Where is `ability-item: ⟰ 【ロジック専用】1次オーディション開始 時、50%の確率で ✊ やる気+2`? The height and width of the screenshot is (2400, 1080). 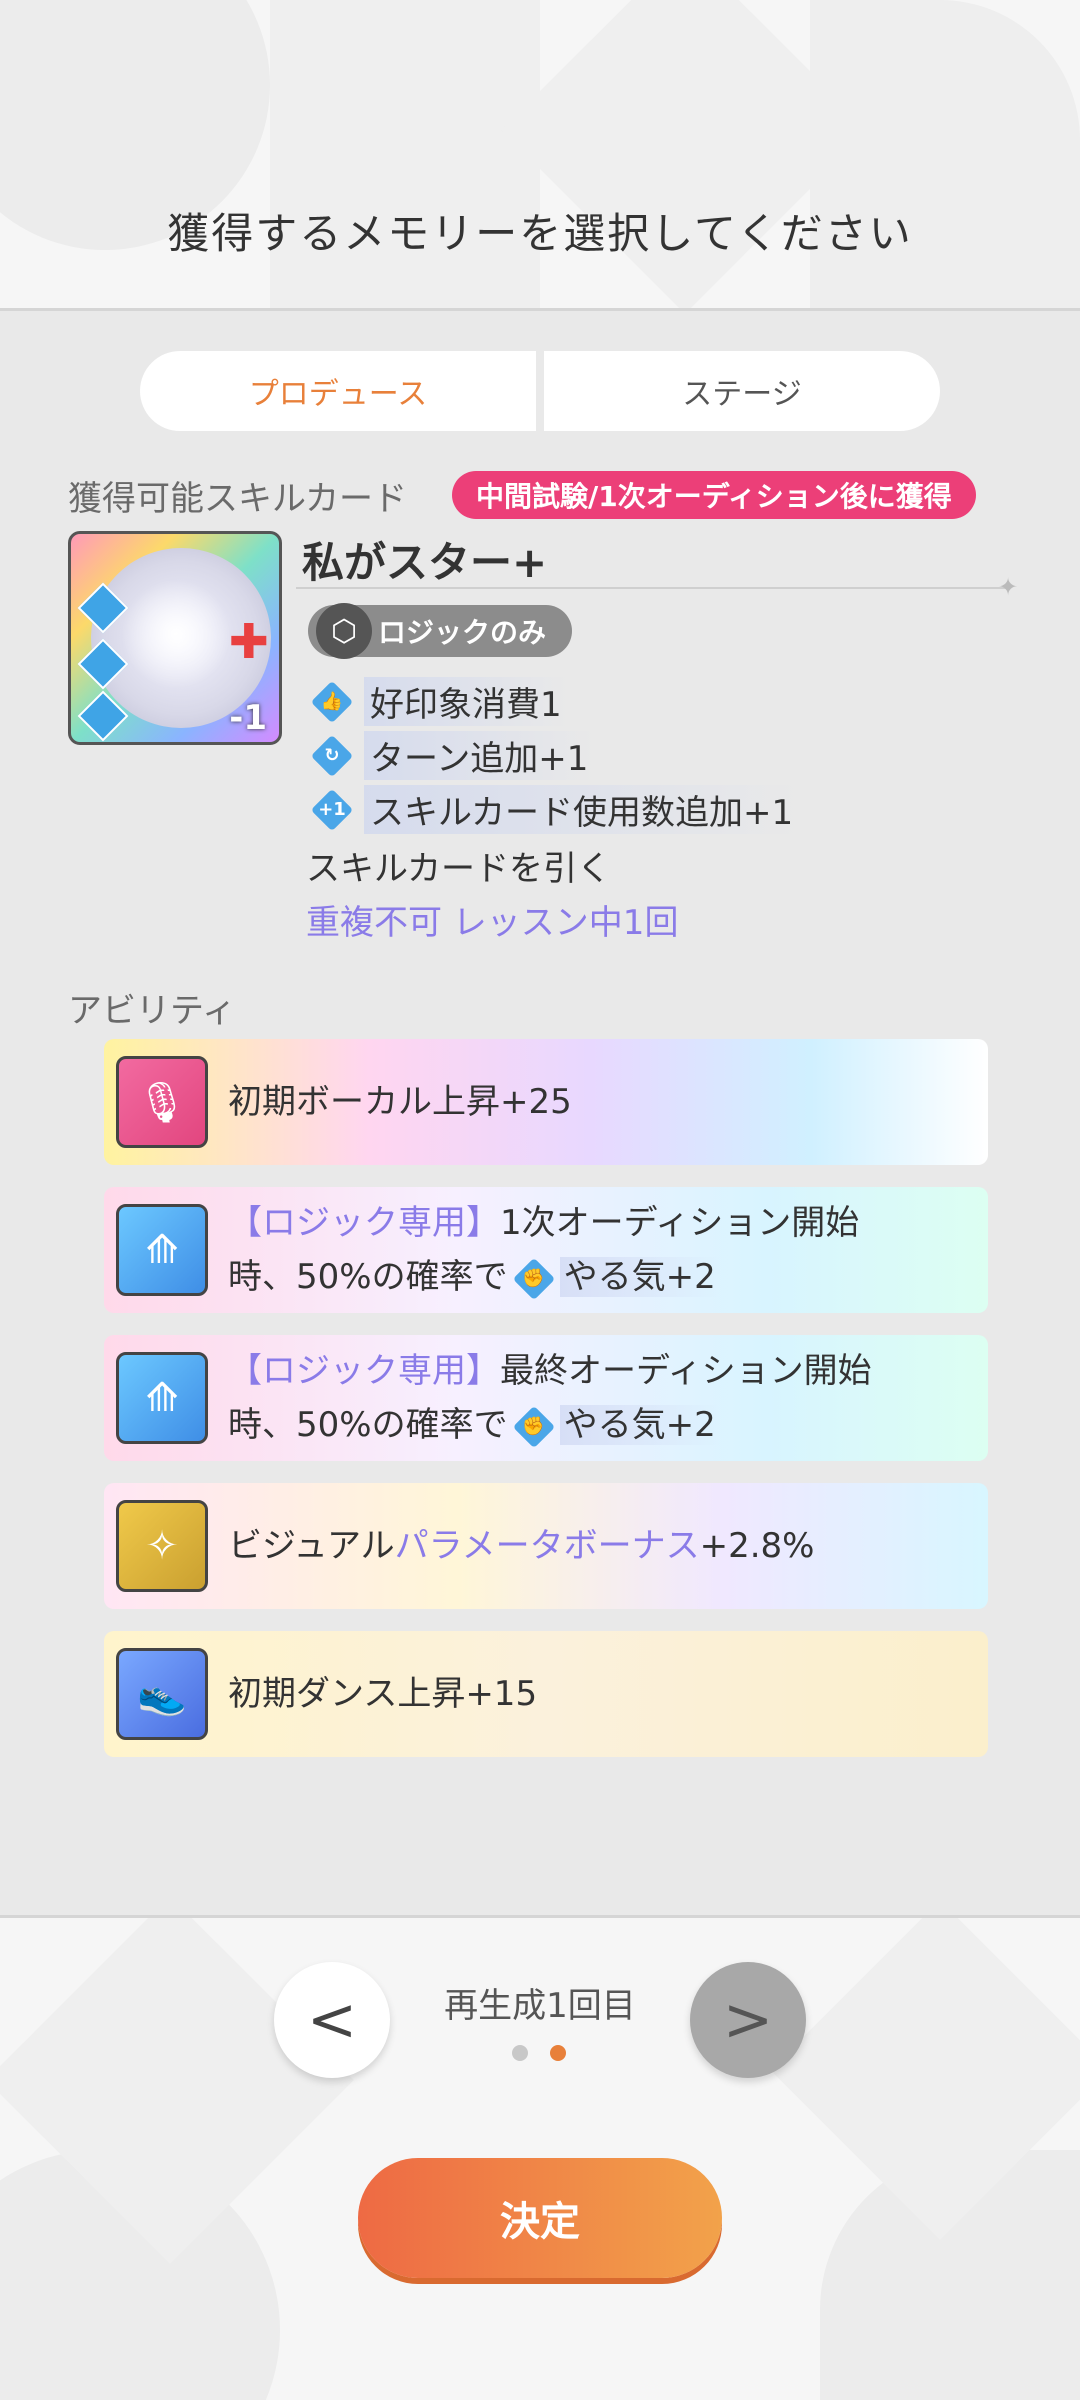
ability-item: ⟰ 【ロジック専用】1次オーディション開始 時、50%の確率で ✊ やる気+2 is located at coordinates (546, 1250).